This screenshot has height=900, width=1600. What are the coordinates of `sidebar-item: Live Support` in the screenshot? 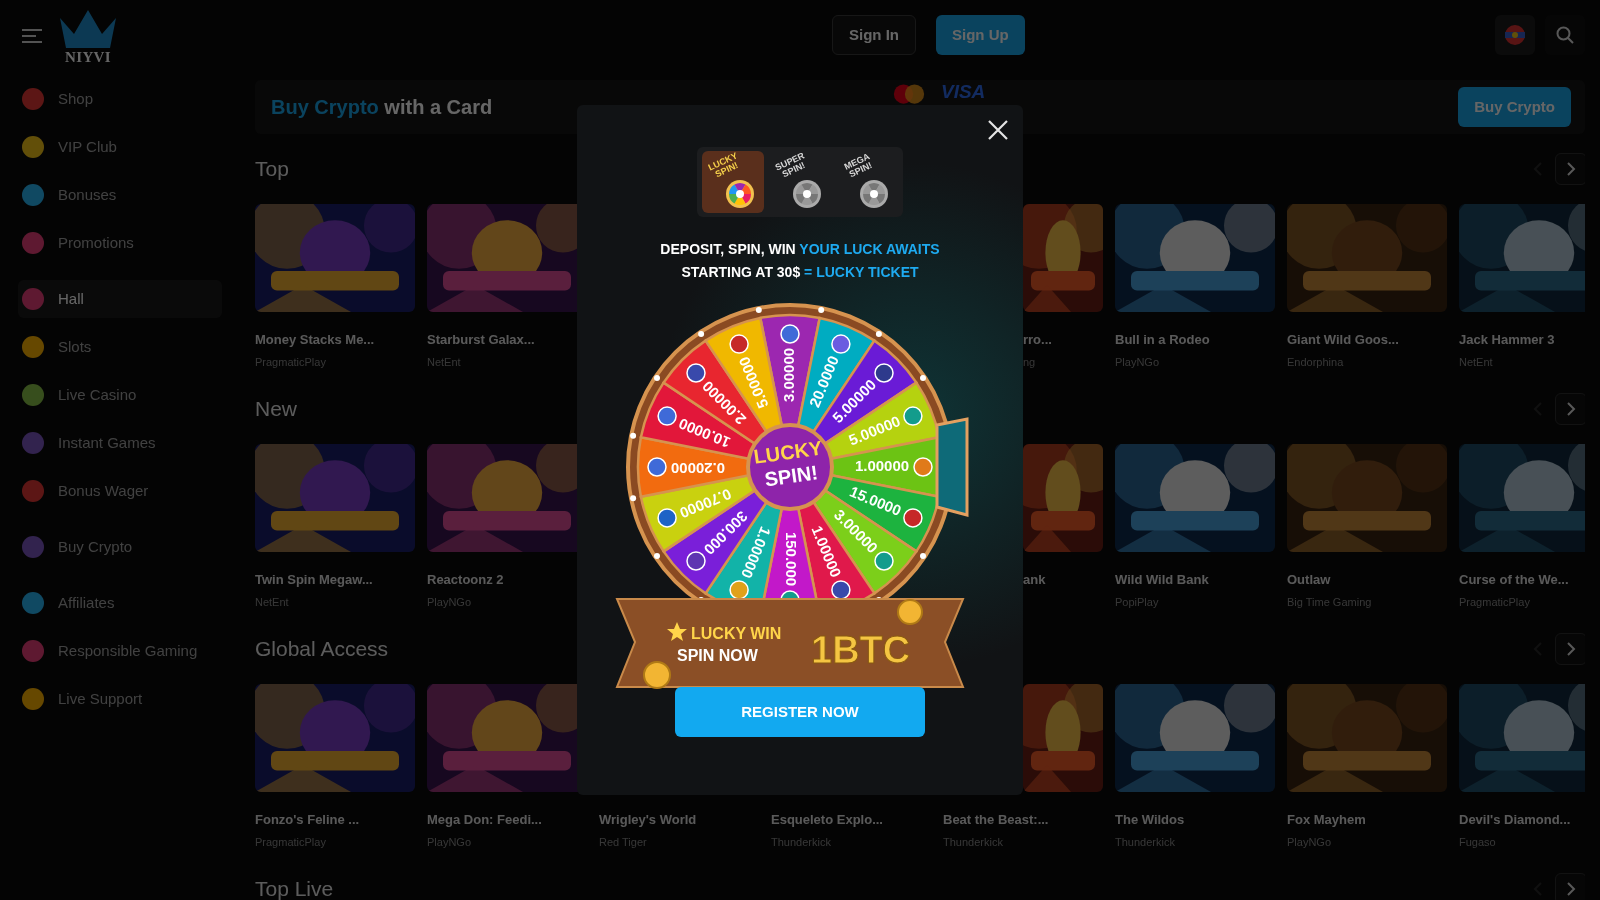 It's located at (120, 699).